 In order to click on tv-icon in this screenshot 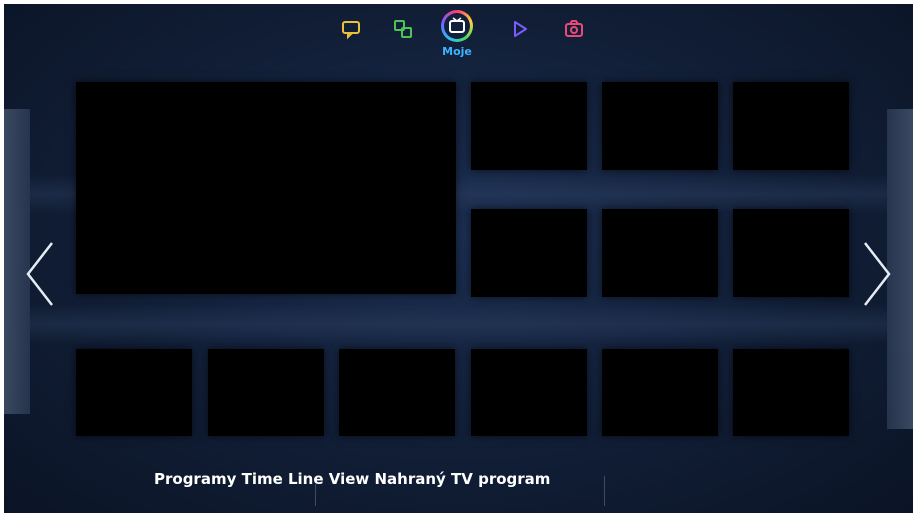, I will do `click(457, 25)`.